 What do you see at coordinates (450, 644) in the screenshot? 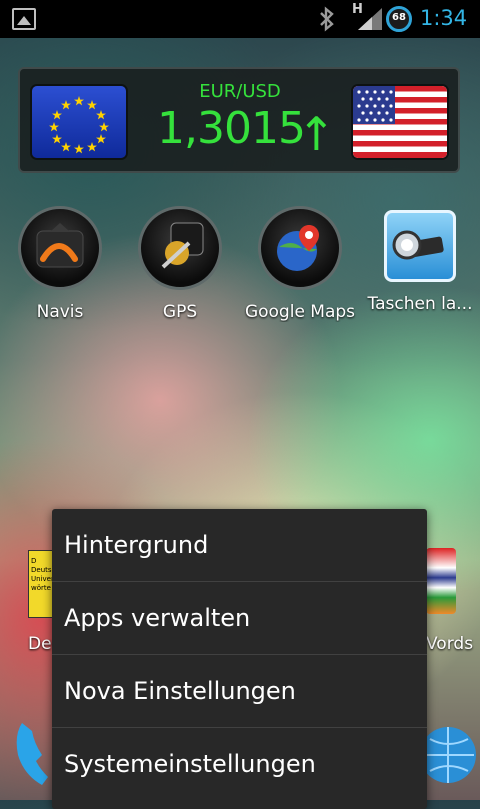
I see `partial-app-label-right: Vords` at bounding box center [450, 644].